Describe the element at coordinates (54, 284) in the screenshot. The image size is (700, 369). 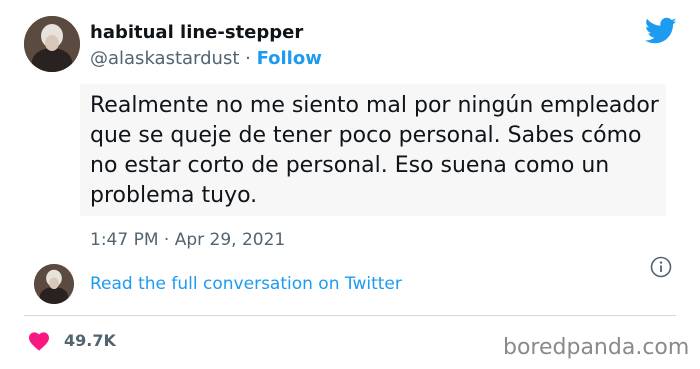
I see `conversation-avatar` at that location.